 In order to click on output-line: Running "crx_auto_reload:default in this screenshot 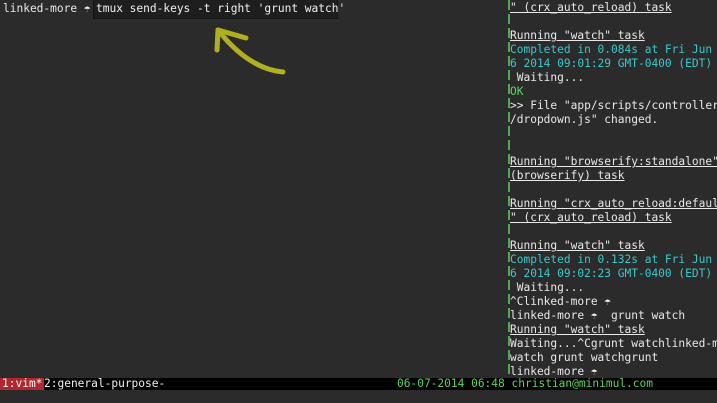, I will do `click(613, 204)`.